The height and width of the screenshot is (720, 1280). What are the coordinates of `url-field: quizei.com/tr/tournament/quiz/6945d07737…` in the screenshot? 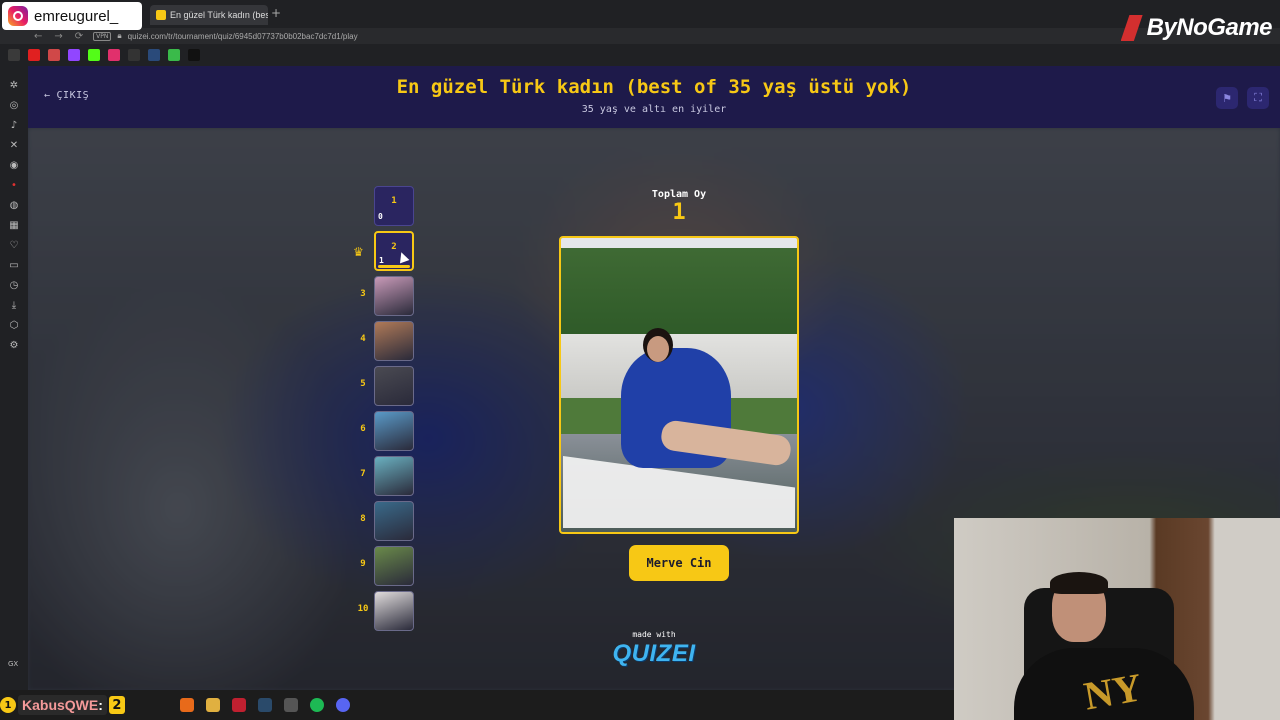 It's located at (243, 36).